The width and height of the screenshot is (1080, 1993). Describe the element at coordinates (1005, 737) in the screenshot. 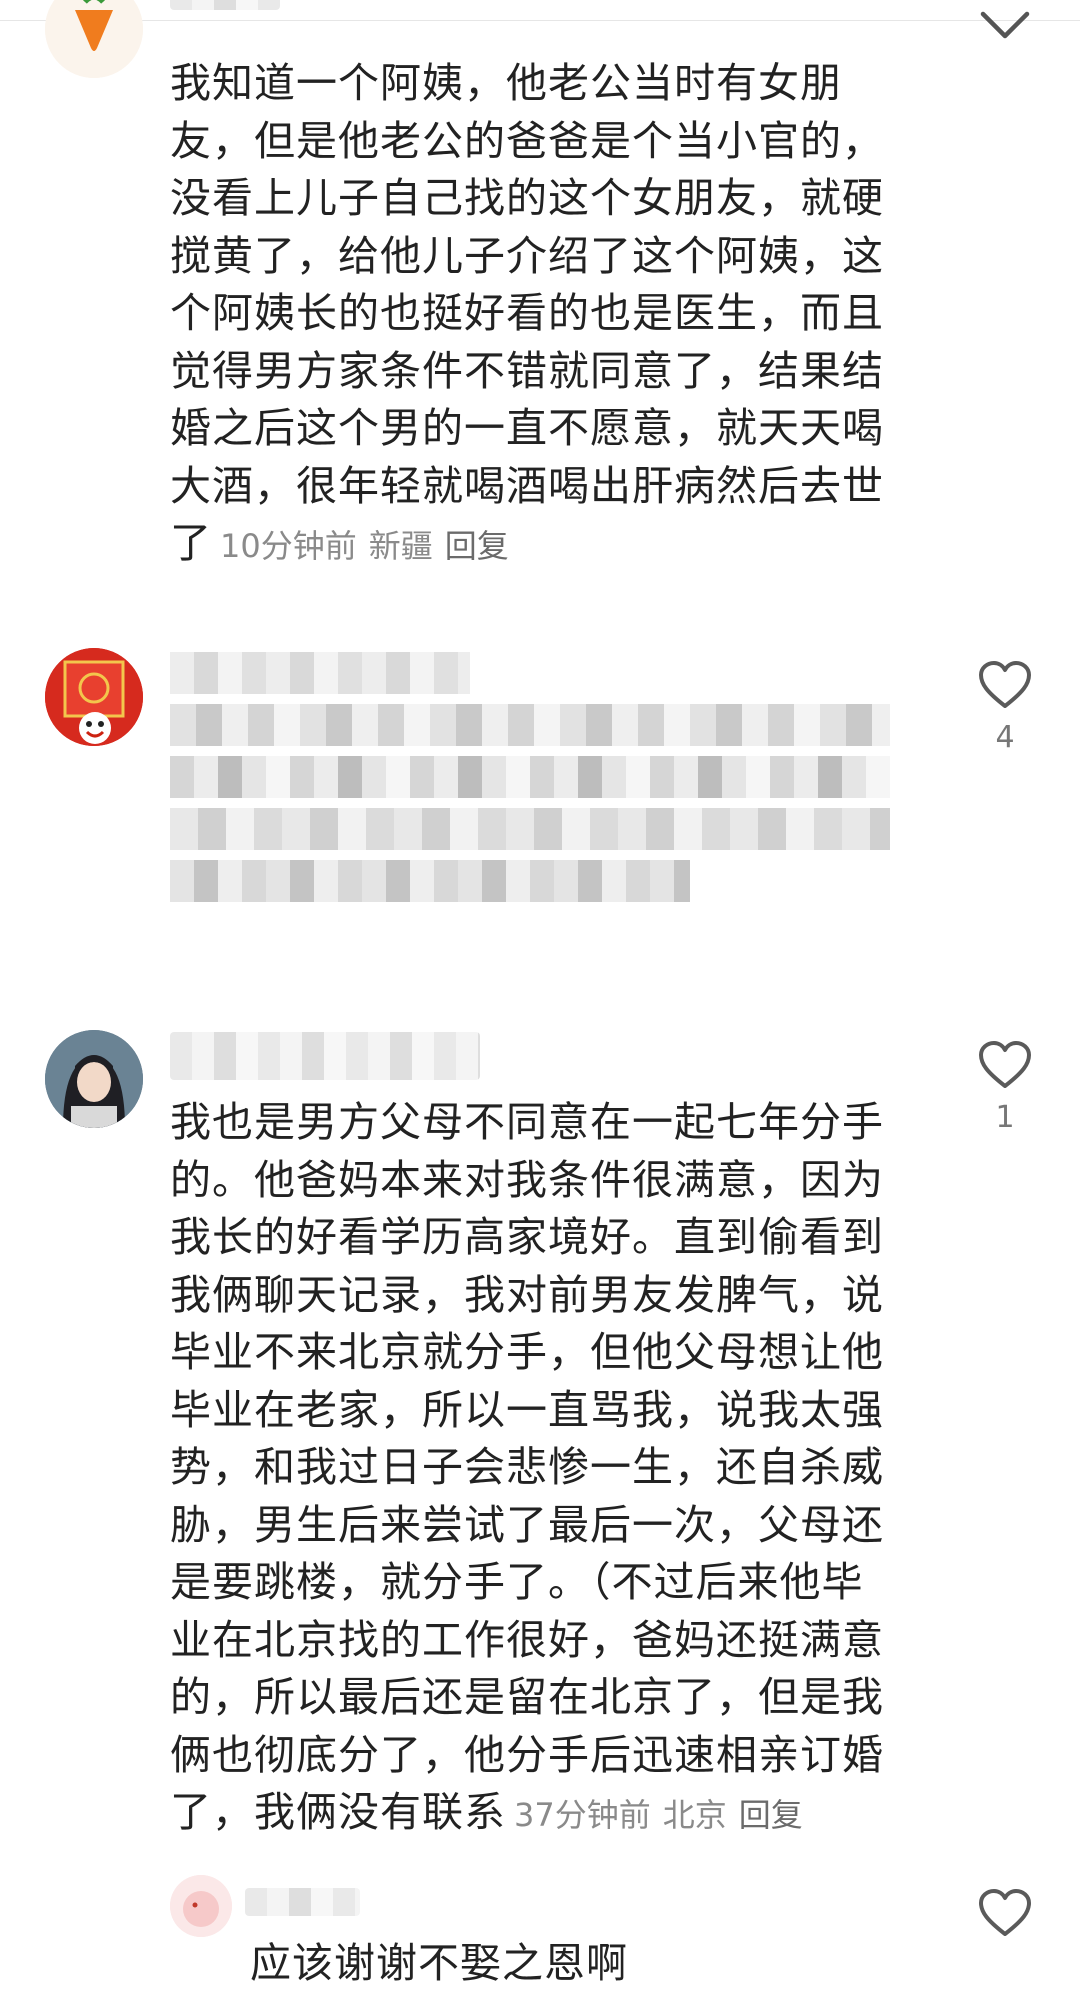

I see `like-count: 4` at that location.